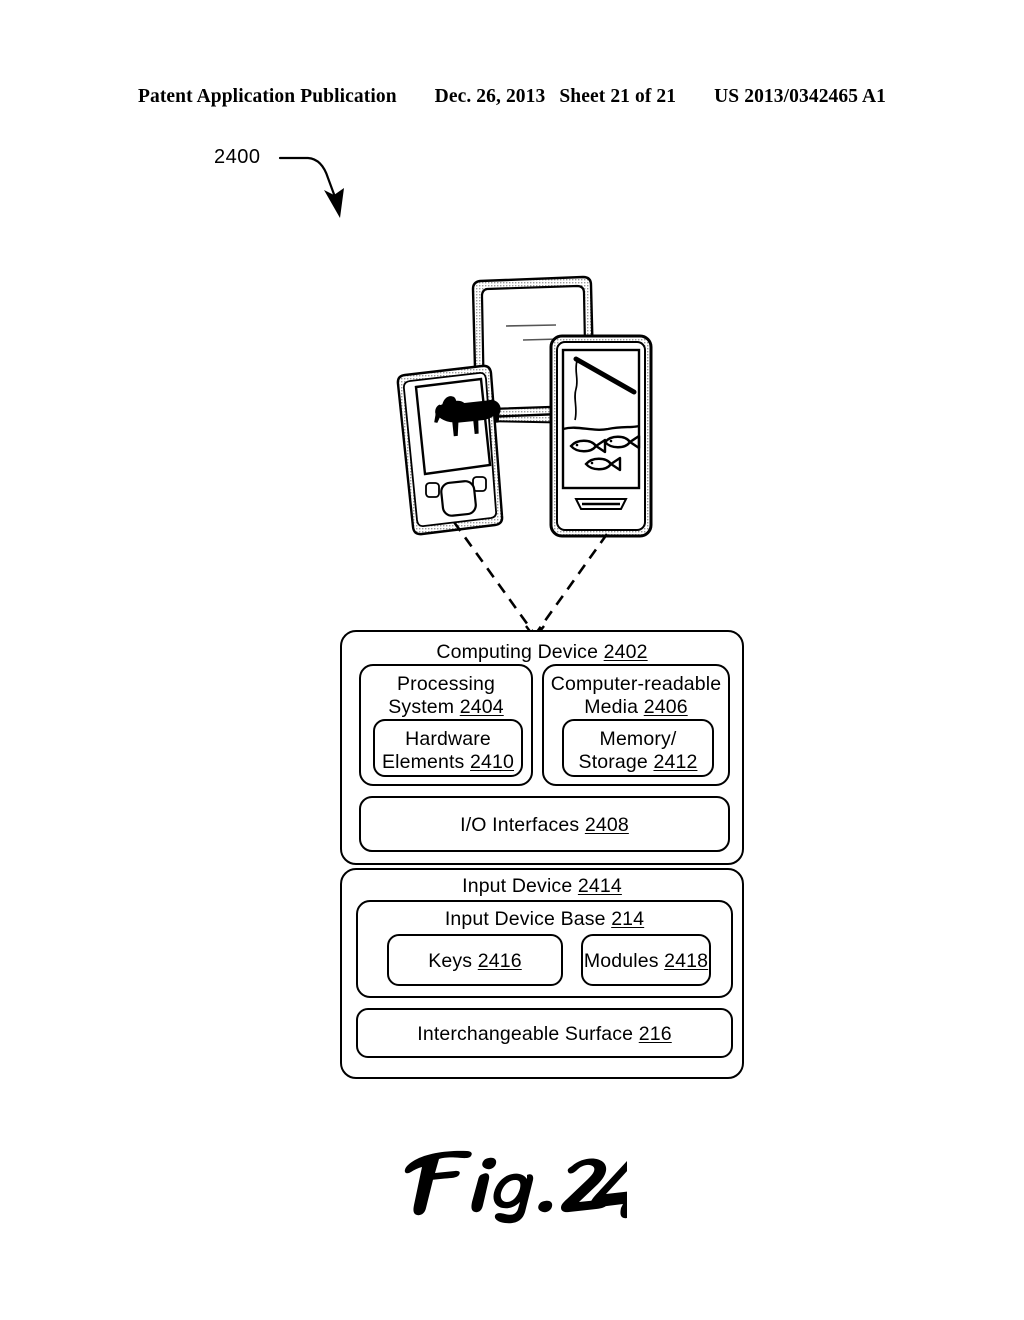 The height and width of the screenshot is (1320, 1024). What do you see at coordinates (542, 886) in the screenshot?
I see `input-device-label: Input Device 2414` at bounding box center [542, 886].